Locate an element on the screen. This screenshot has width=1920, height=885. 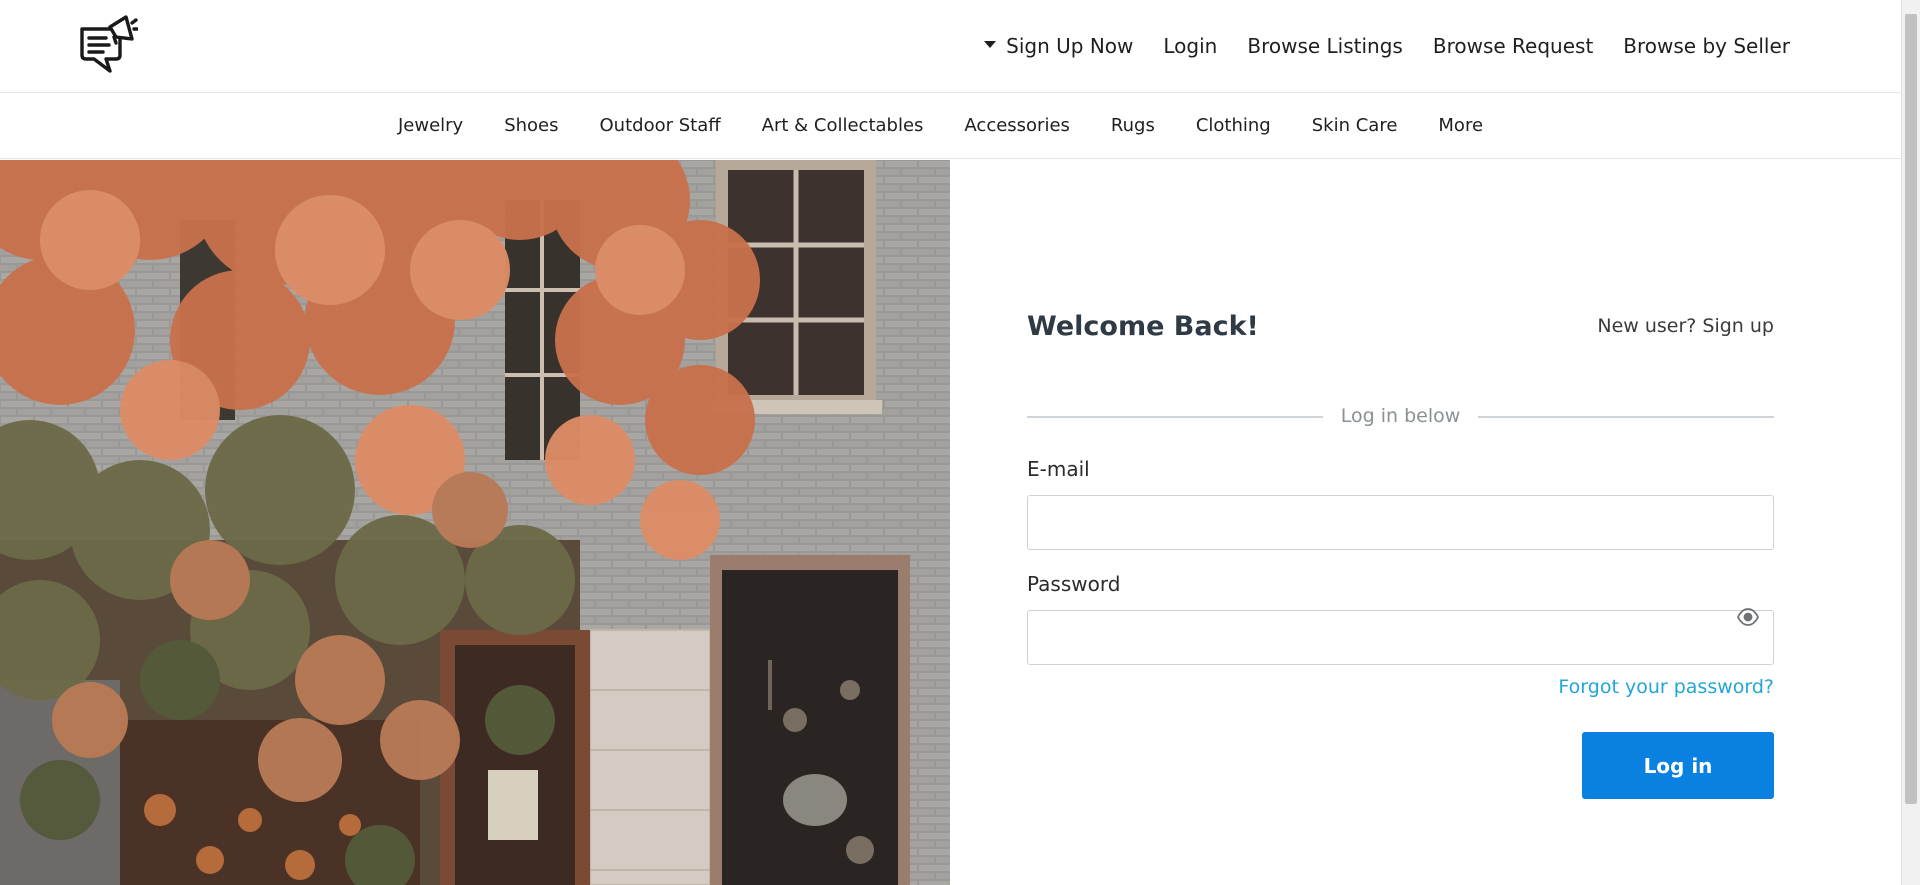
category-clothing: Clothing is located at coordinates (1233, 125).